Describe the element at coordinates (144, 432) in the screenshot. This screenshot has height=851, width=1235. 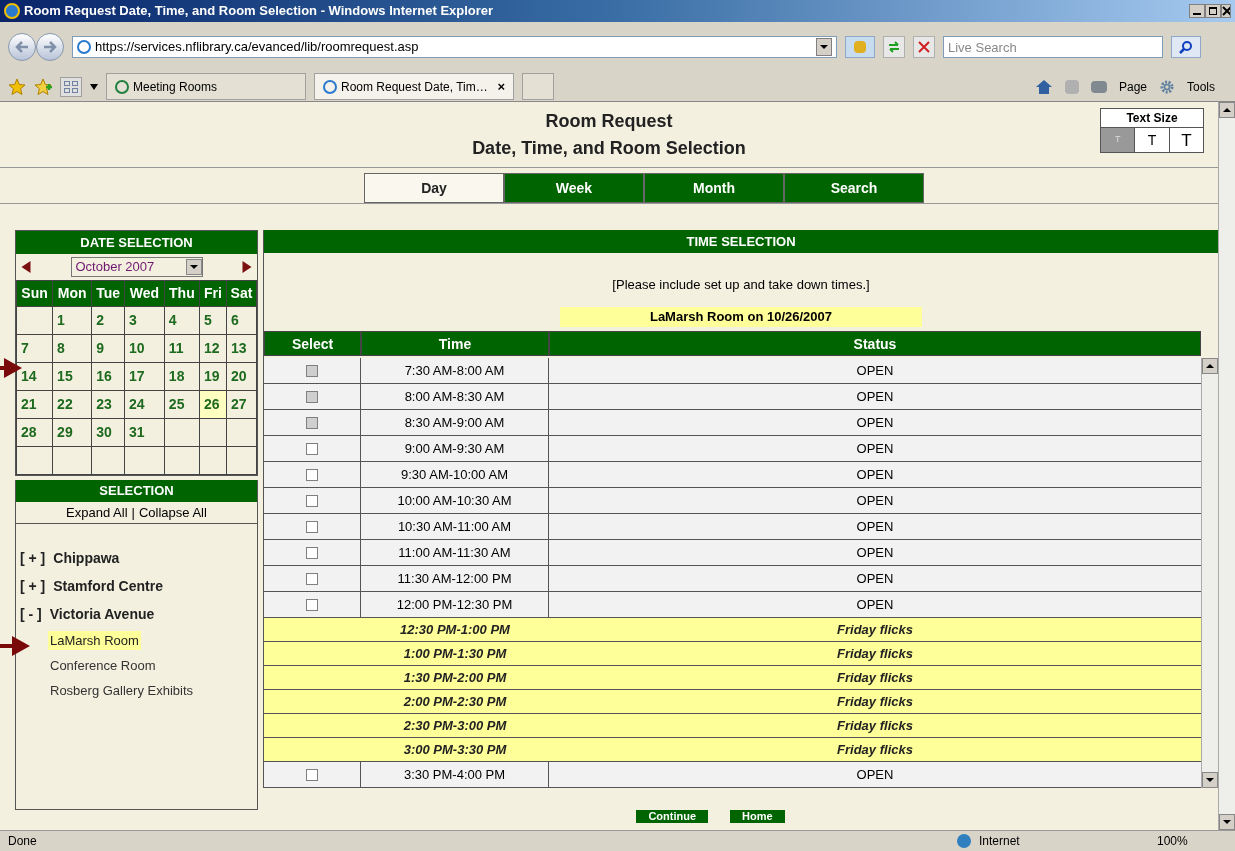
I see `calendar-day: 31` at that location.